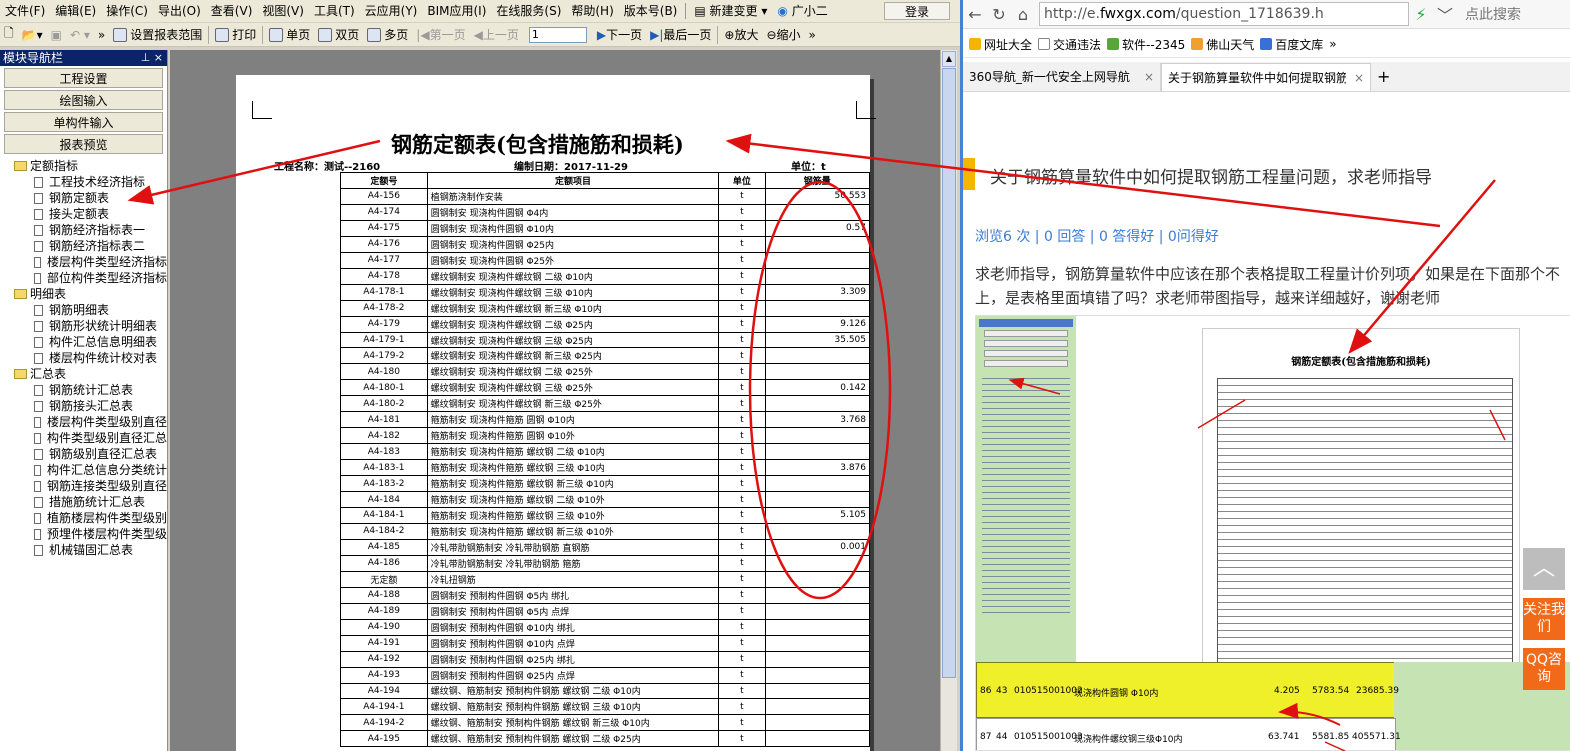 The width and height of the screenshot is (1570, 751). Describe the element at coordinates (999, 14) in the screenshot. I see `refresh-icon: ↻` at that location.